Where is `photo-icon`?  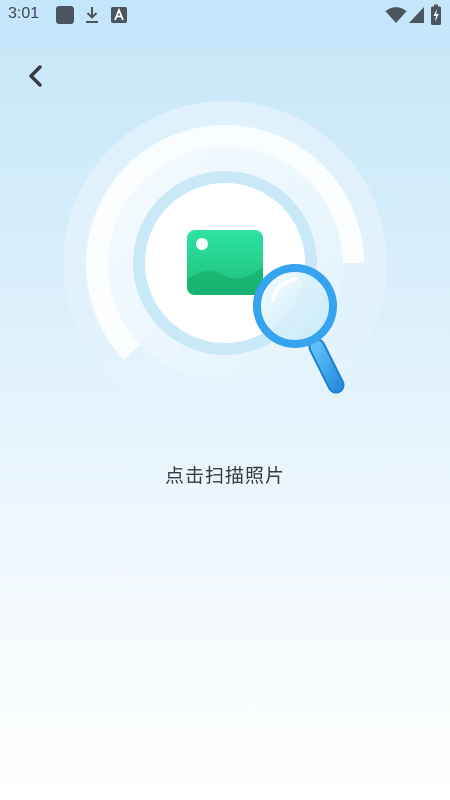
photo-icon is located at coordinates (225, 262).